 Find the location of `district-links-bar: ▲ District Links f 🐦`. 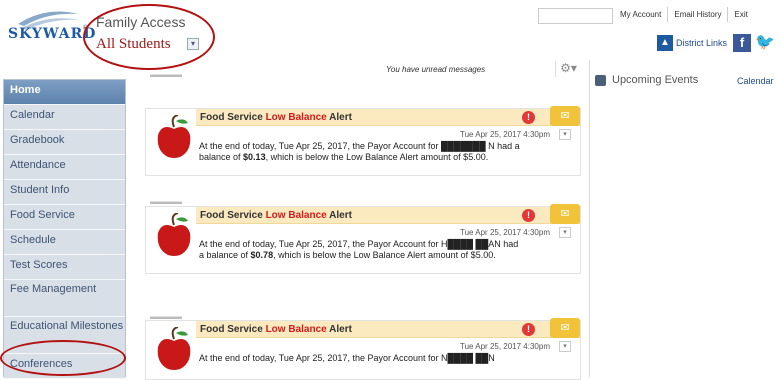

district-links-bar: ▲ District Links f 🐦 is located at coordinates (716, 43).